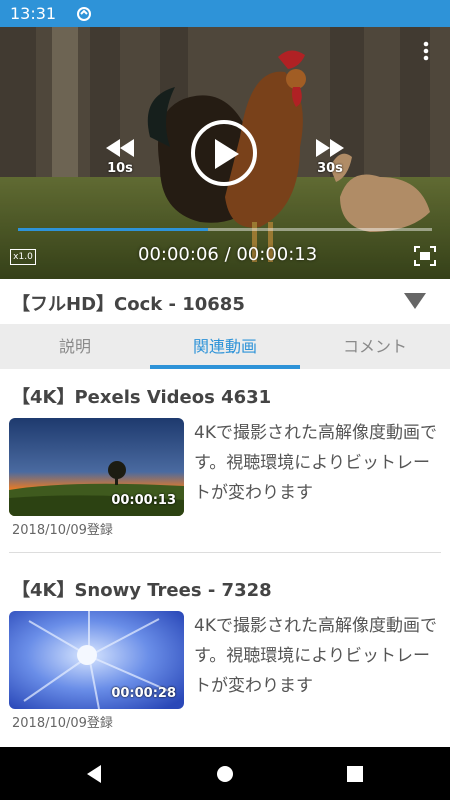 This screenshot has height=800, width=450. Describe the element at coordinates (128, 304) in the screenshot. I see `video-title: 【フルHD】Cock - 10685` at that location.